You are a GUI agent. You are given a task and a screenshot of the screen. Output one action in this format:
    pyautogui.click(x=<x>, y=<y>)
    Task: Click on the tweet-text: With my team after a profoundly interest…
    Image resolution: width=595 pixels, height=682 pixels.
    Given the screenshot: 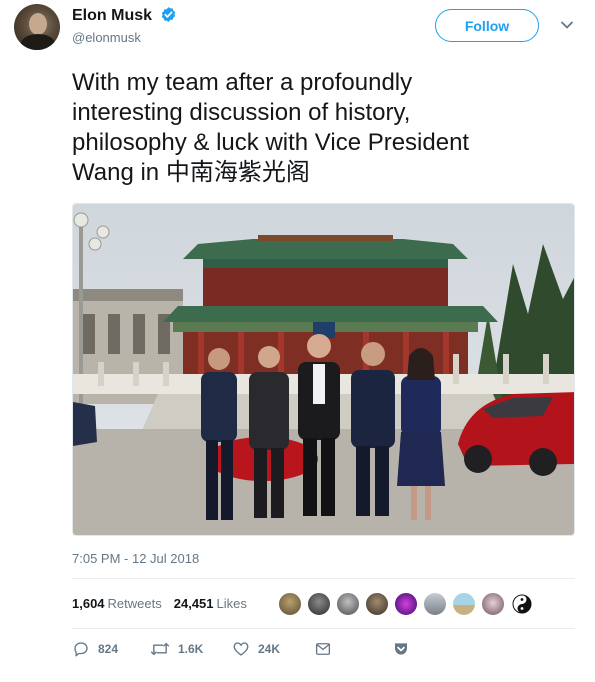 What is the action you would take?
    pyautogui.click(x=271, y=127)
    